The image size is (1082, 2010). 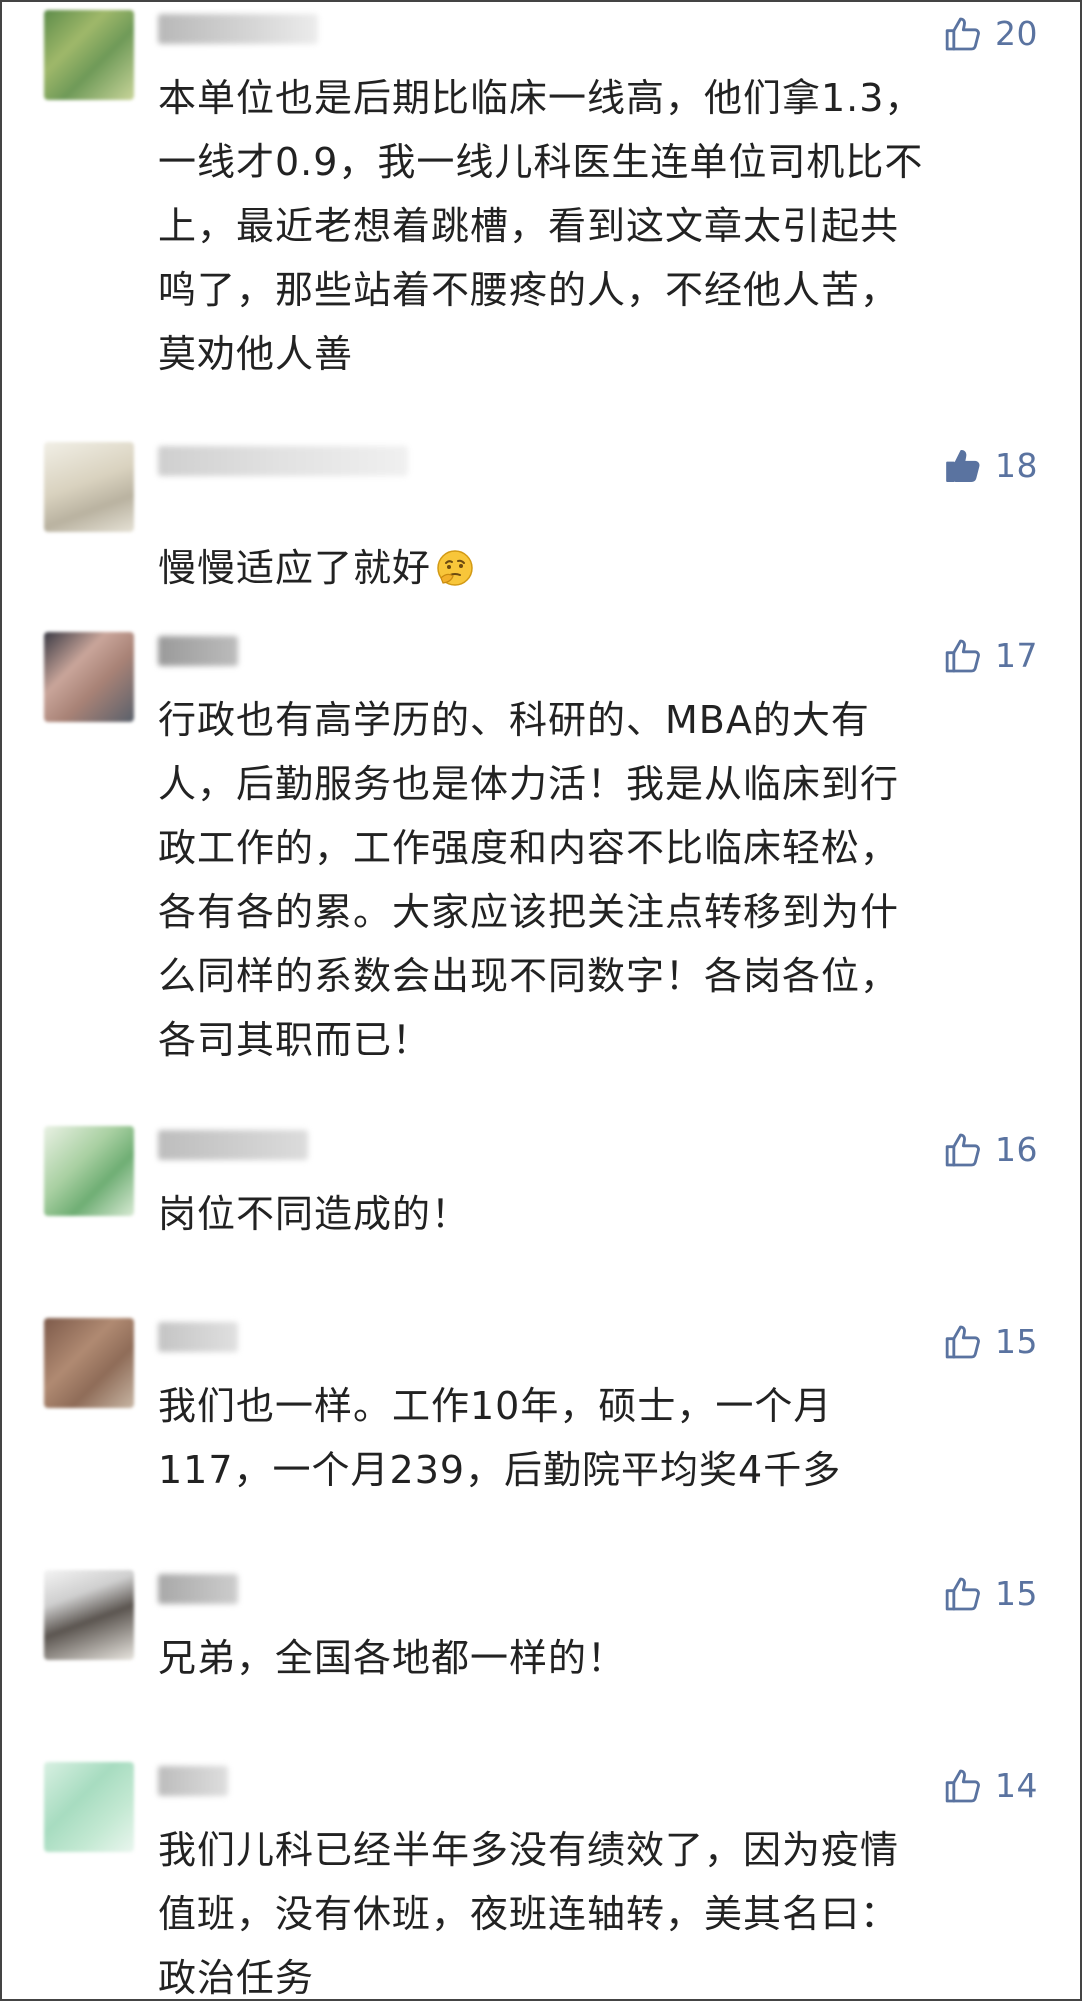 What do you see at coordinates (990, 1786) in the screenshot?
I see `like-button: 14` at bounding box center [990, 1786].